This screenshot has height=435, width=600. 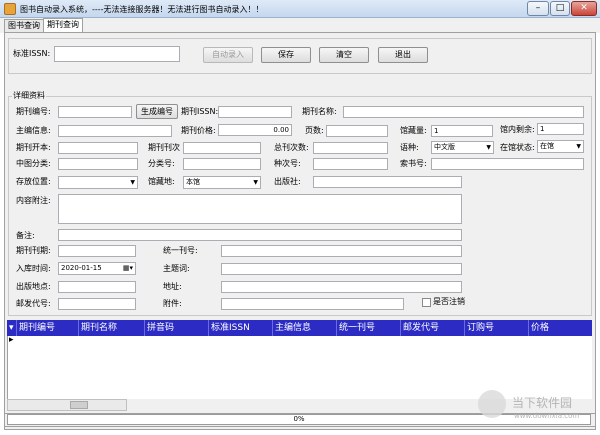 What do you see at coordinates (32, 53) in the screenshot?
I see `issn-label: 标准ISSN:` at bounding box center [32, 53].